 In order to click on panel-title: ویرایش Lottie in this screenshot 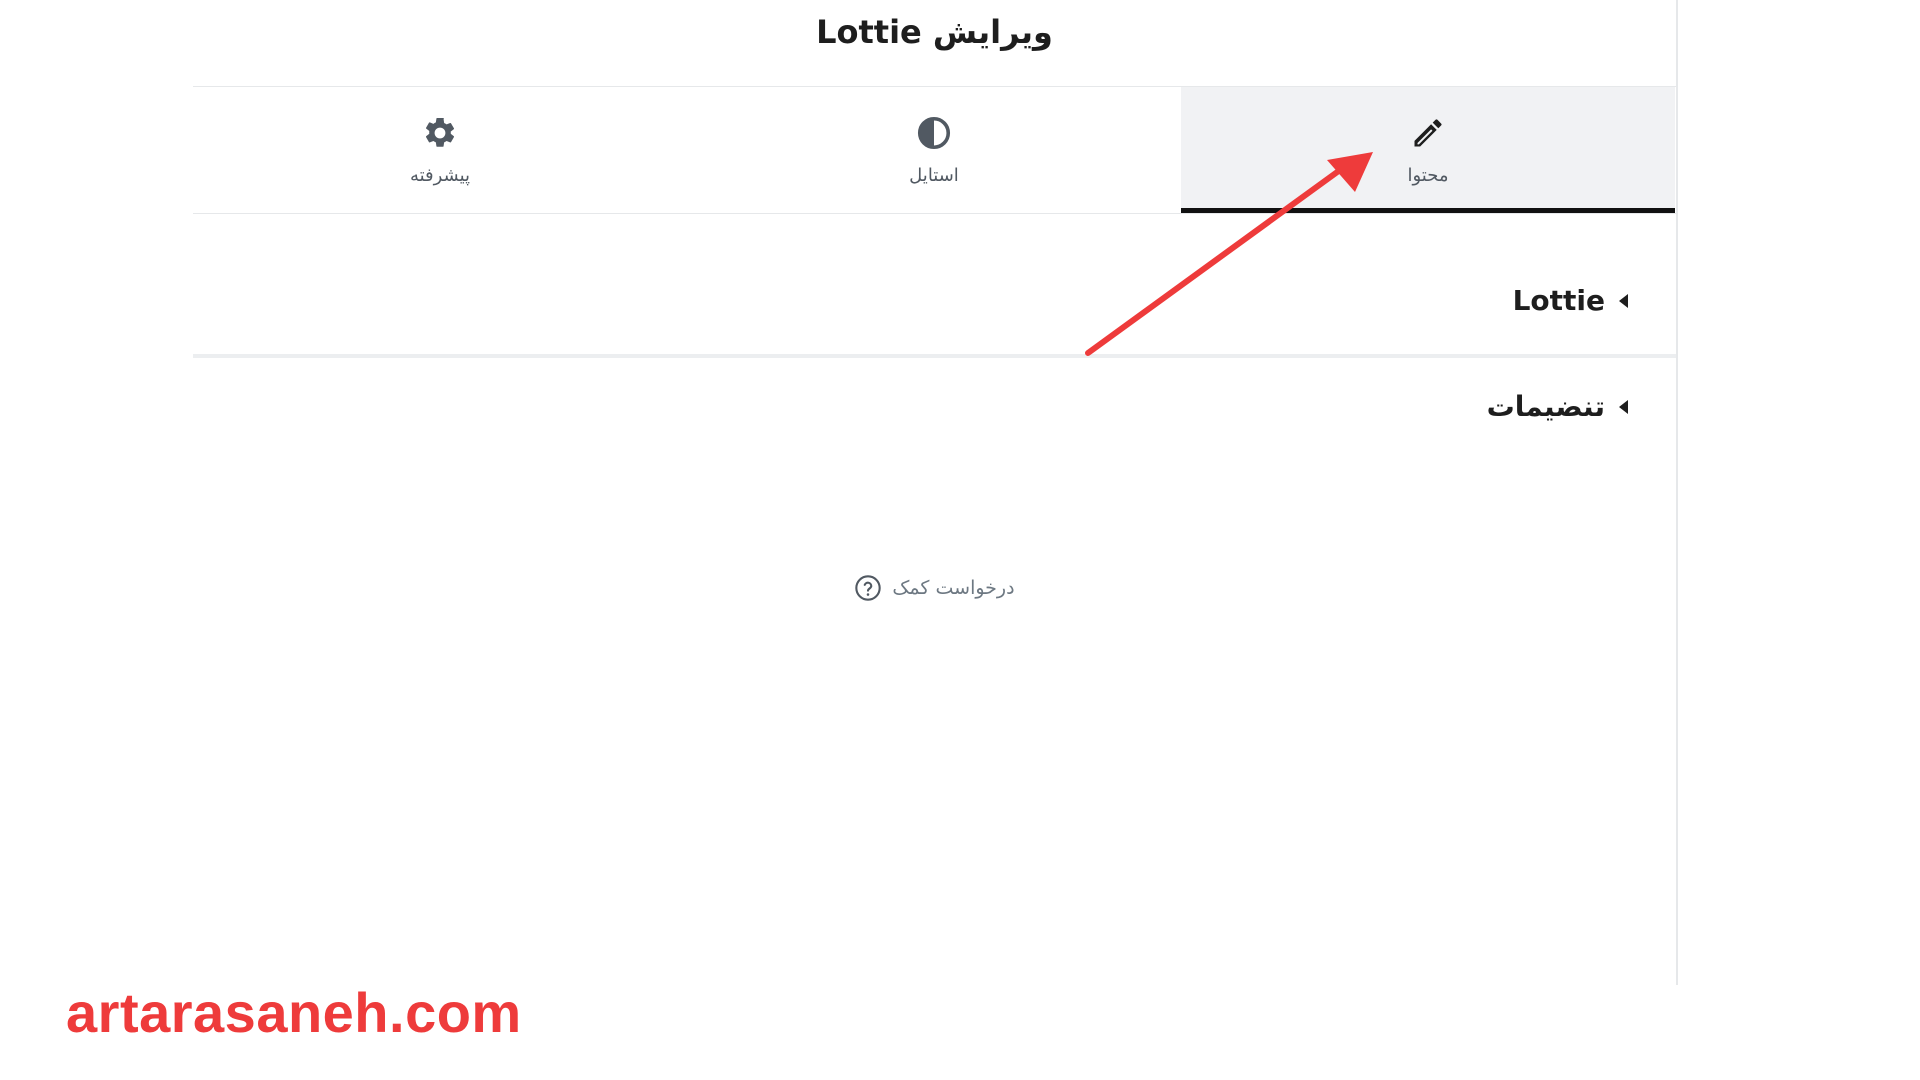, I will do `click(934, 32)`.